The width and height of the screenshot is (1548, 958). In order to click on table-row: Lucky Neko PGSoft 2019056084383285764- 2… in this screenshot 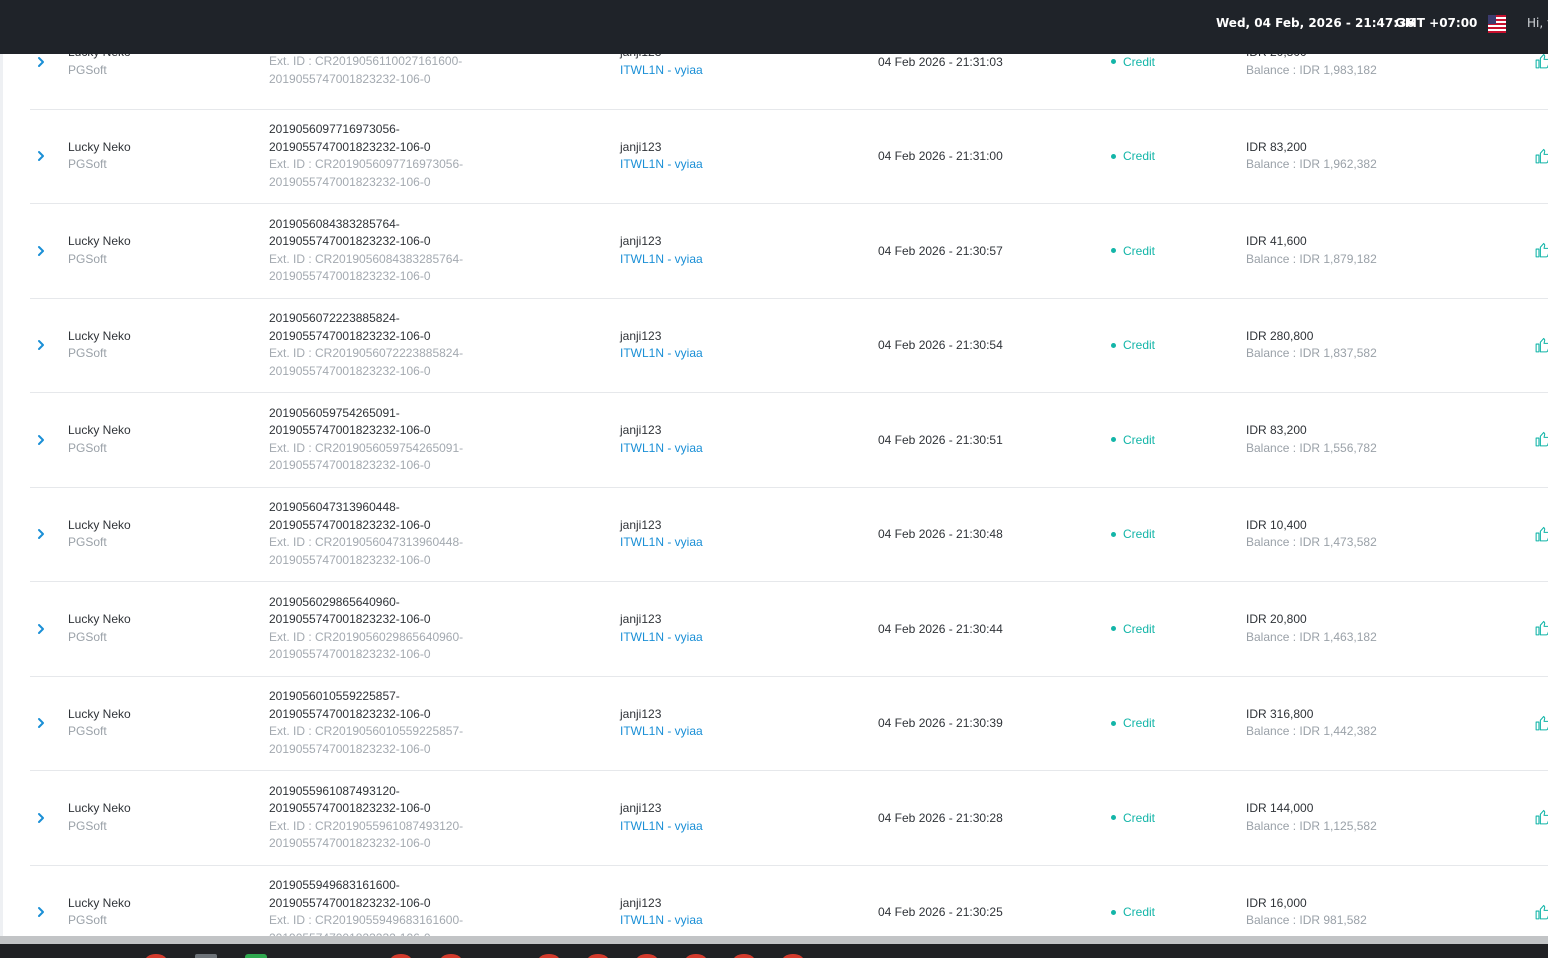, I will do `click(789, 251)`.